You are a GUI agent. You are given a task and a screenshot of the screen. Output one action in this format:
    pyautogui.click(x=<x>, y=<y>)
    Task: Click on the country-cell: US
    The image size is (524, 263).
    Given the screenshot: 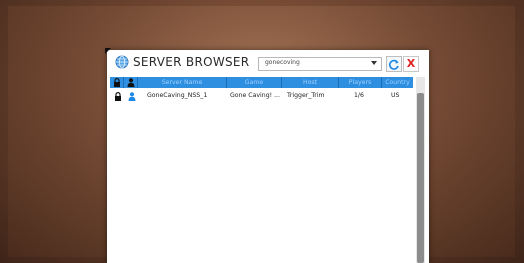 What is the action you would take?
    pyautogui.click(x=395, y=95)
    